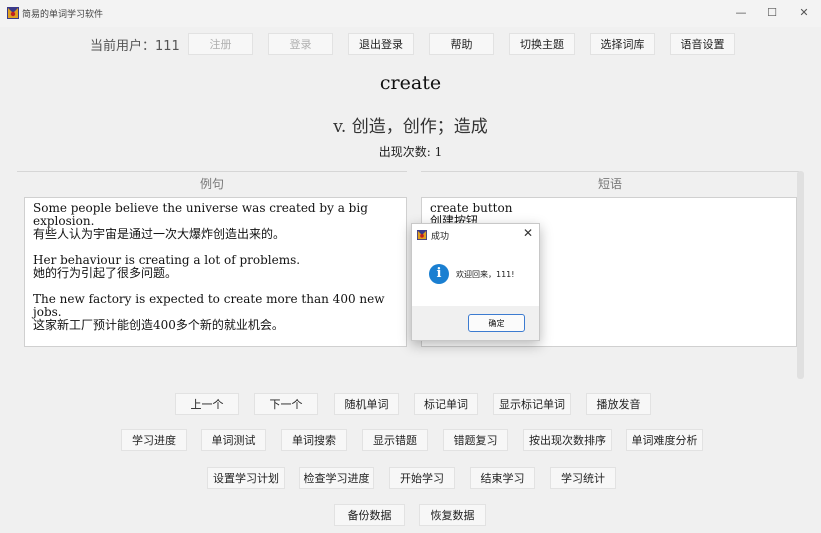  What do you see at coordinates (528, 233) in the screenshot?
I see `dialog-close-icon: ✕` at bounding box center [528, 233].